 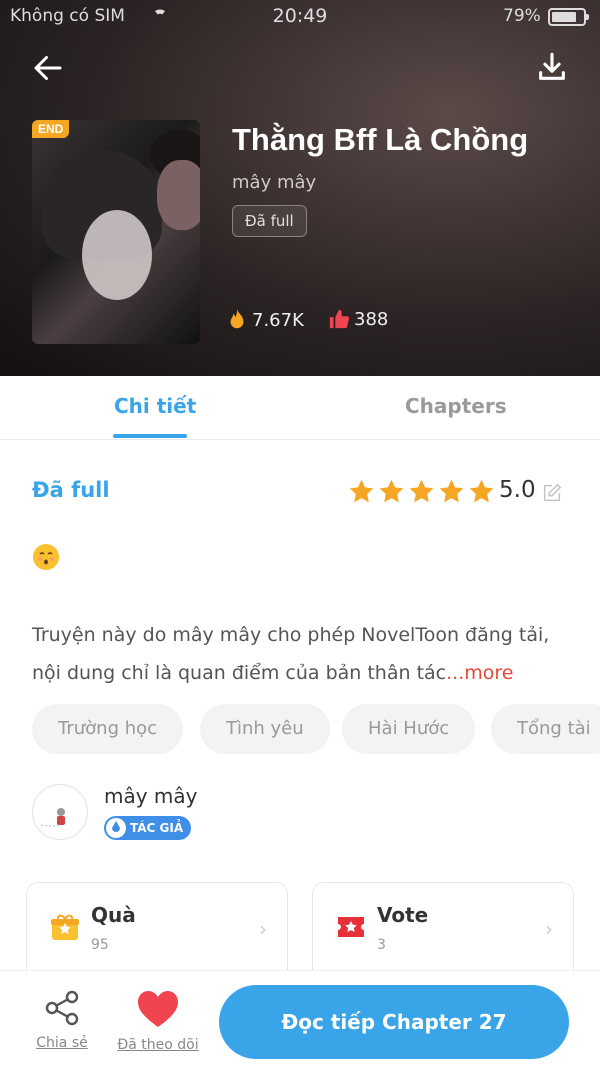 What do you see at coordinates (157, 828) in the screenshot?
I see `author-badge-label: TÁC GIẢ` at bounding box center [157, 828].